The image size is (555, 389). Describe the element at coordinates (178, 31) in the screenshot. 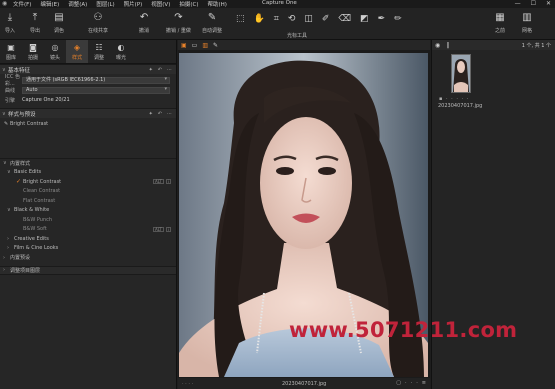

I see `redo-label: 撤销 / 重做` at that location.